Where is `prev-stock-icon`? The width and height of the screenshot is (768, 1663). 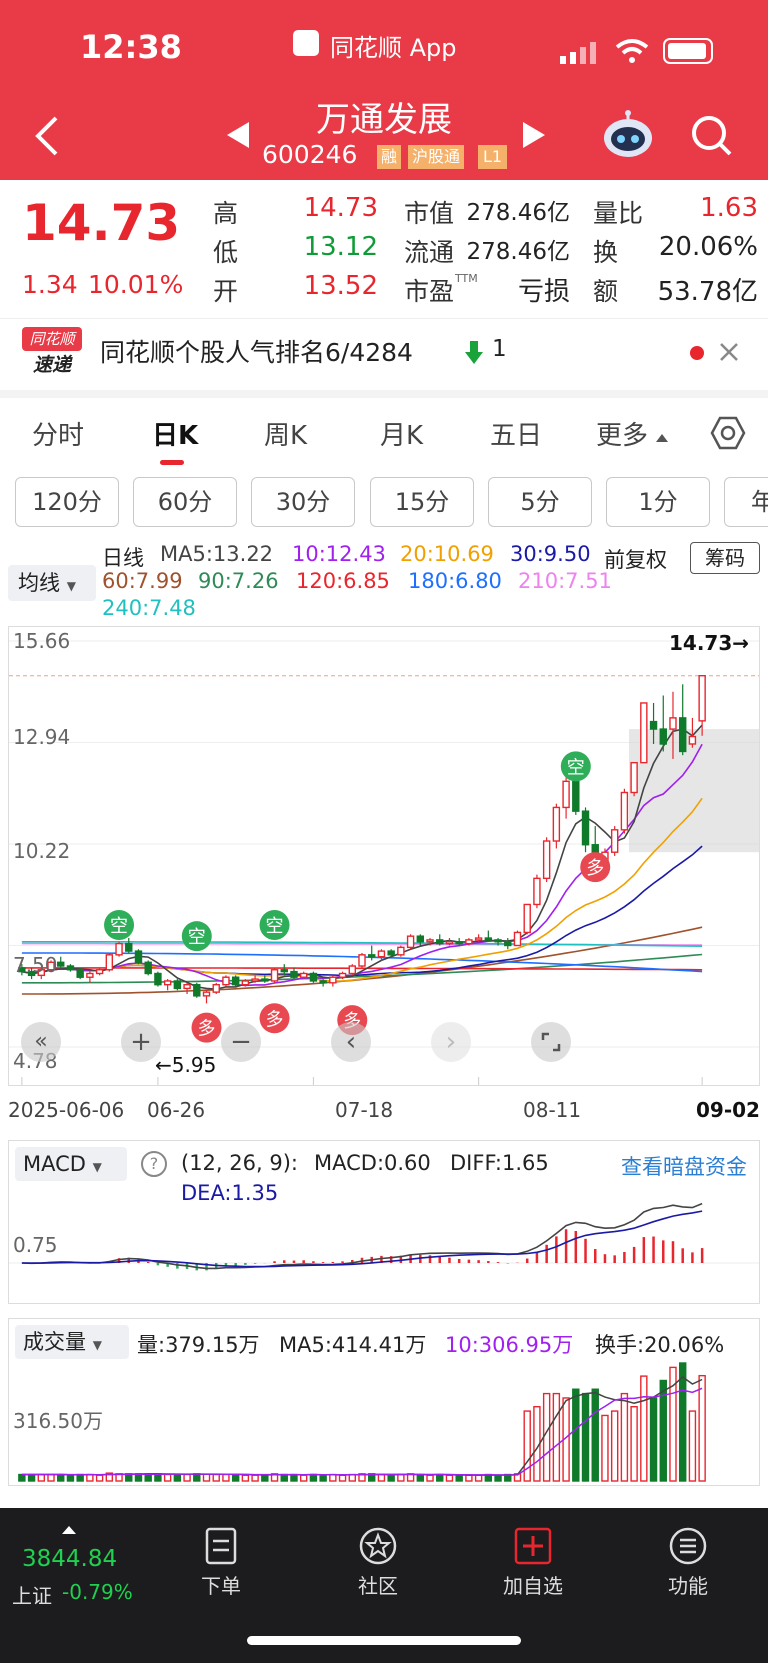
prev-stock-icon is located at coordinates (238, 135).